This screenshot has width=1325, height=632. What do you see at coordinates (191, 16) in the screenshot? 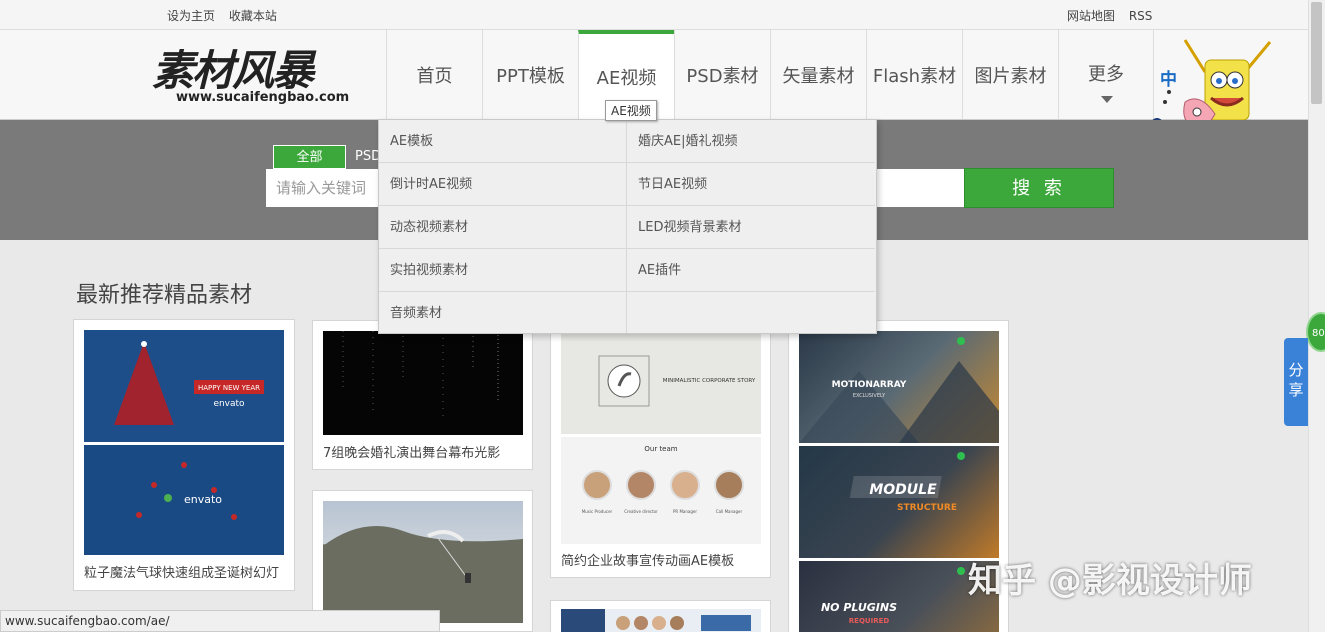
I see `set-homepage-link: 设为主页` at bounding box center [191, 16].